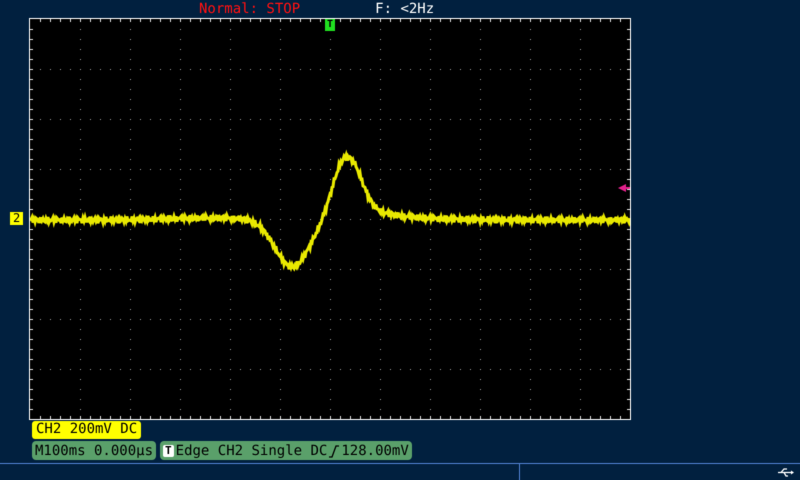 This screenshot has height=480, width=800. I want to click on rising-edge-icon, so click(334, 451).